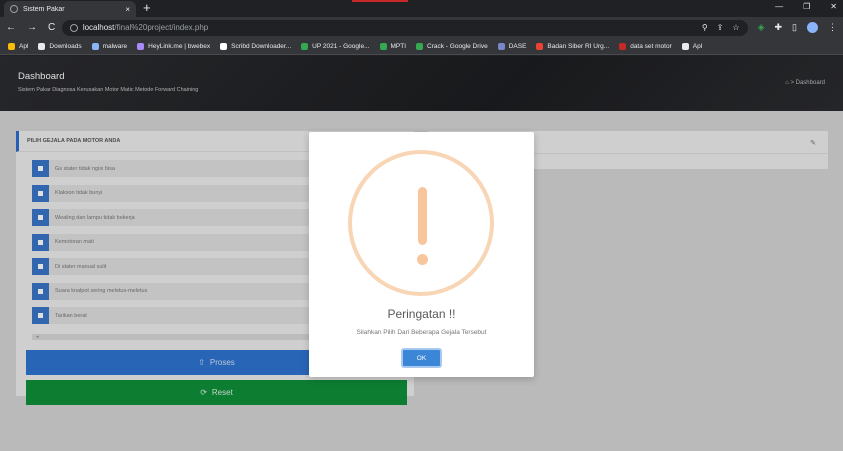 The image size is (843, 451). I want to click on url-host: localhost, so click(98, 27).